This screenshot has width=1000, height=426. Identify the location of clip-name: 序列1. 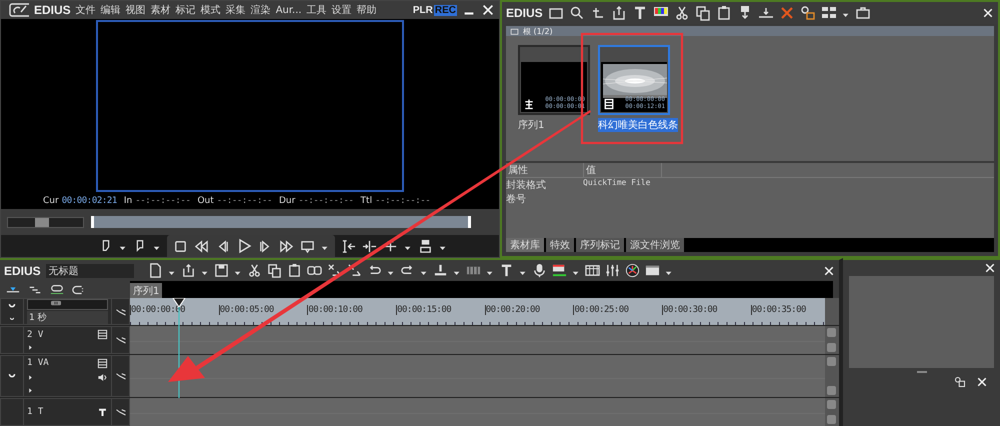
(531, 125).